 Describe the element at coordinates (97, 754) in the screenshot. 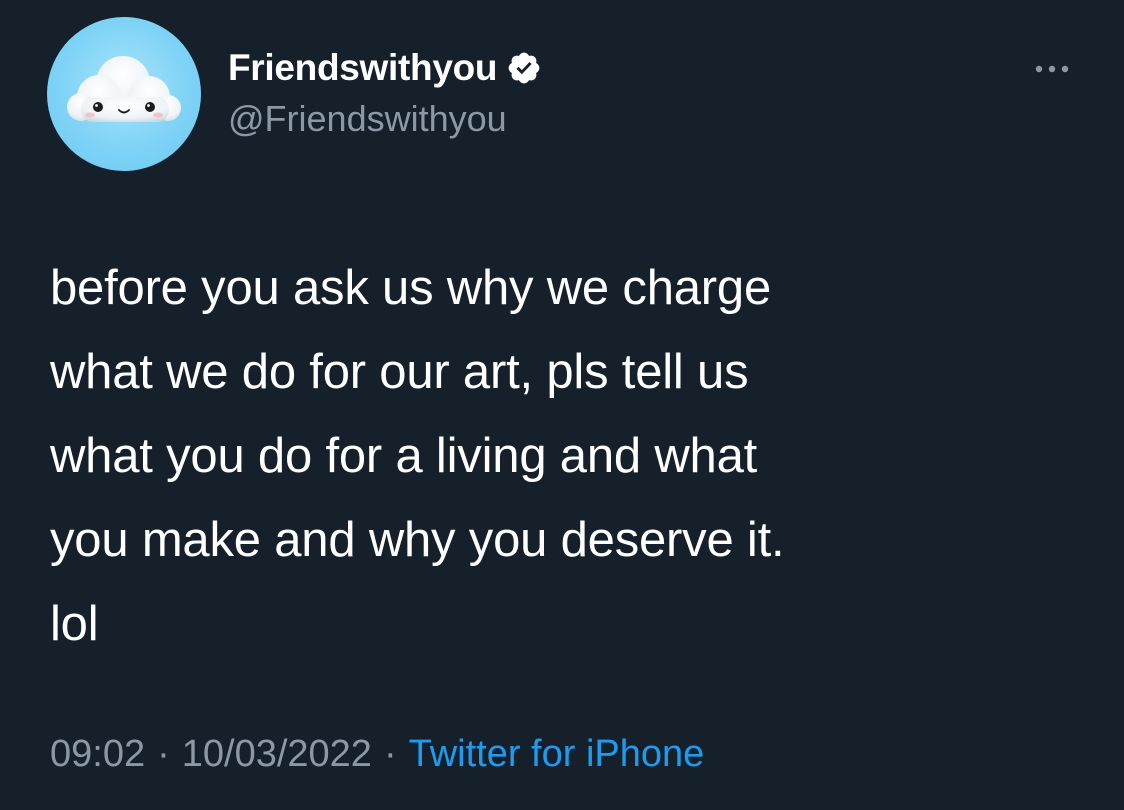

I see `tweet-time: 09:02` at that location.